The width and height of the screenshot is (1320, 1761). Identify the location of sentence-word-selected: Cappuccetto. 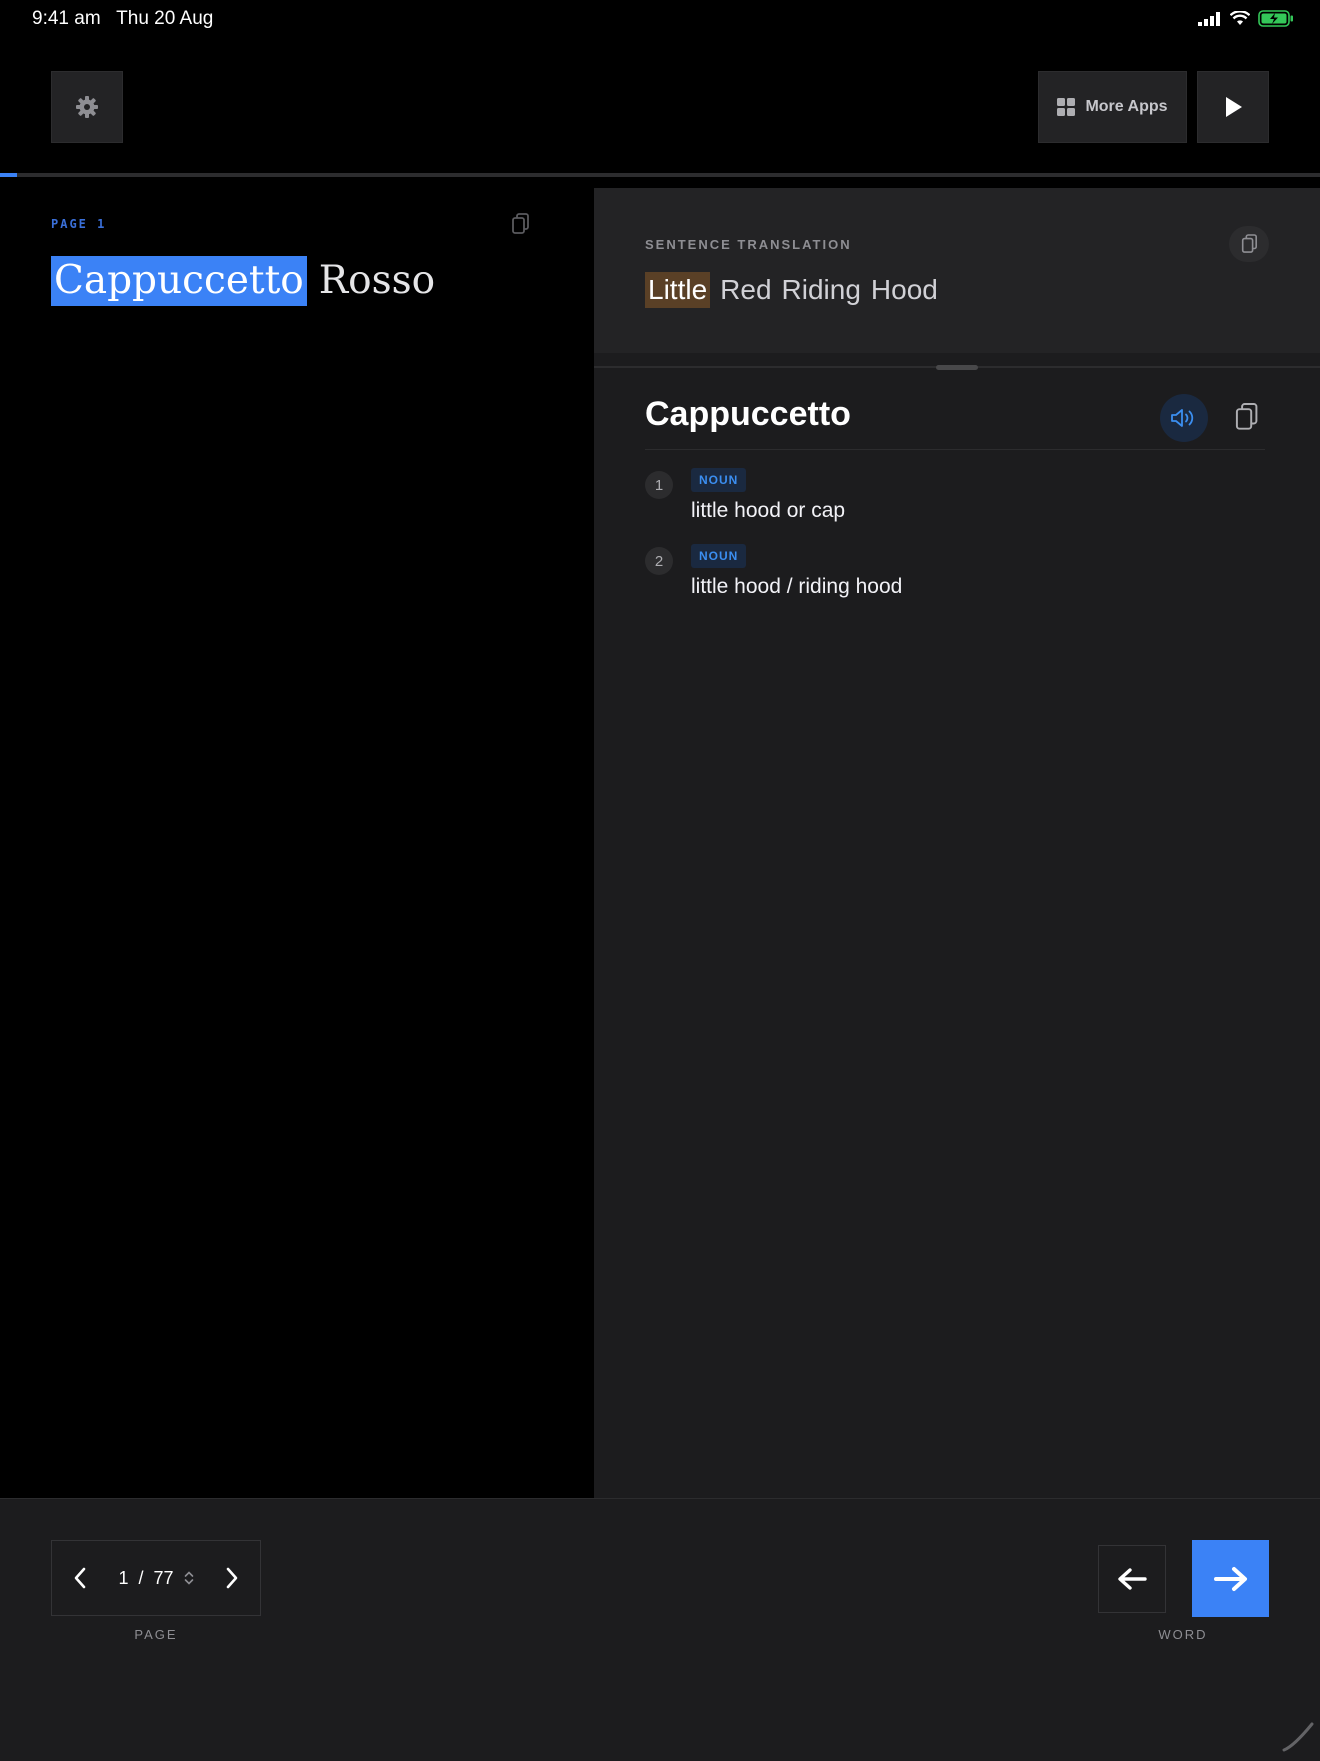
(179, 281).